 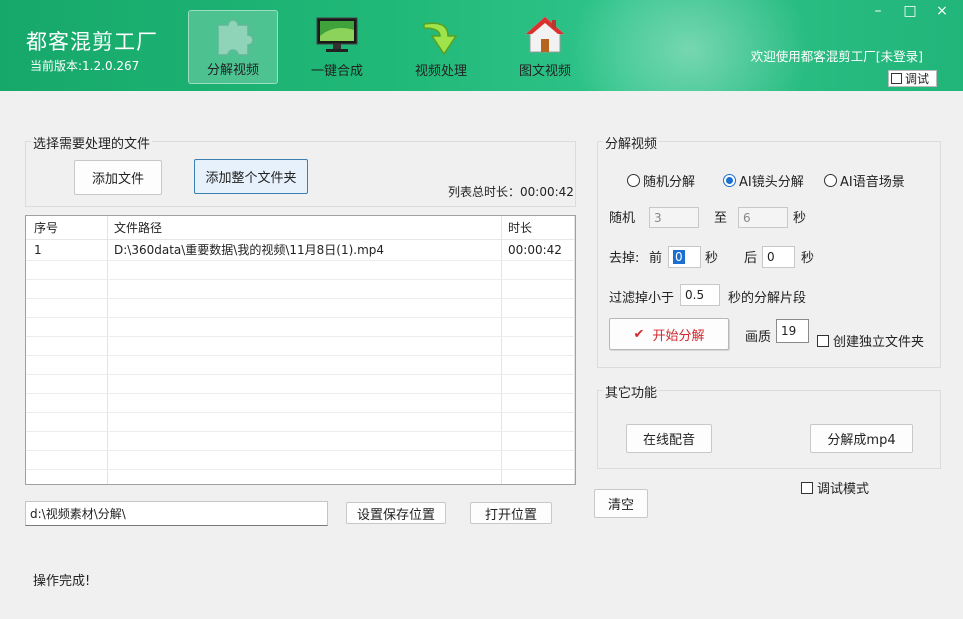 I want to click on tab-label: 视频处理, so click(x=440, y=71).